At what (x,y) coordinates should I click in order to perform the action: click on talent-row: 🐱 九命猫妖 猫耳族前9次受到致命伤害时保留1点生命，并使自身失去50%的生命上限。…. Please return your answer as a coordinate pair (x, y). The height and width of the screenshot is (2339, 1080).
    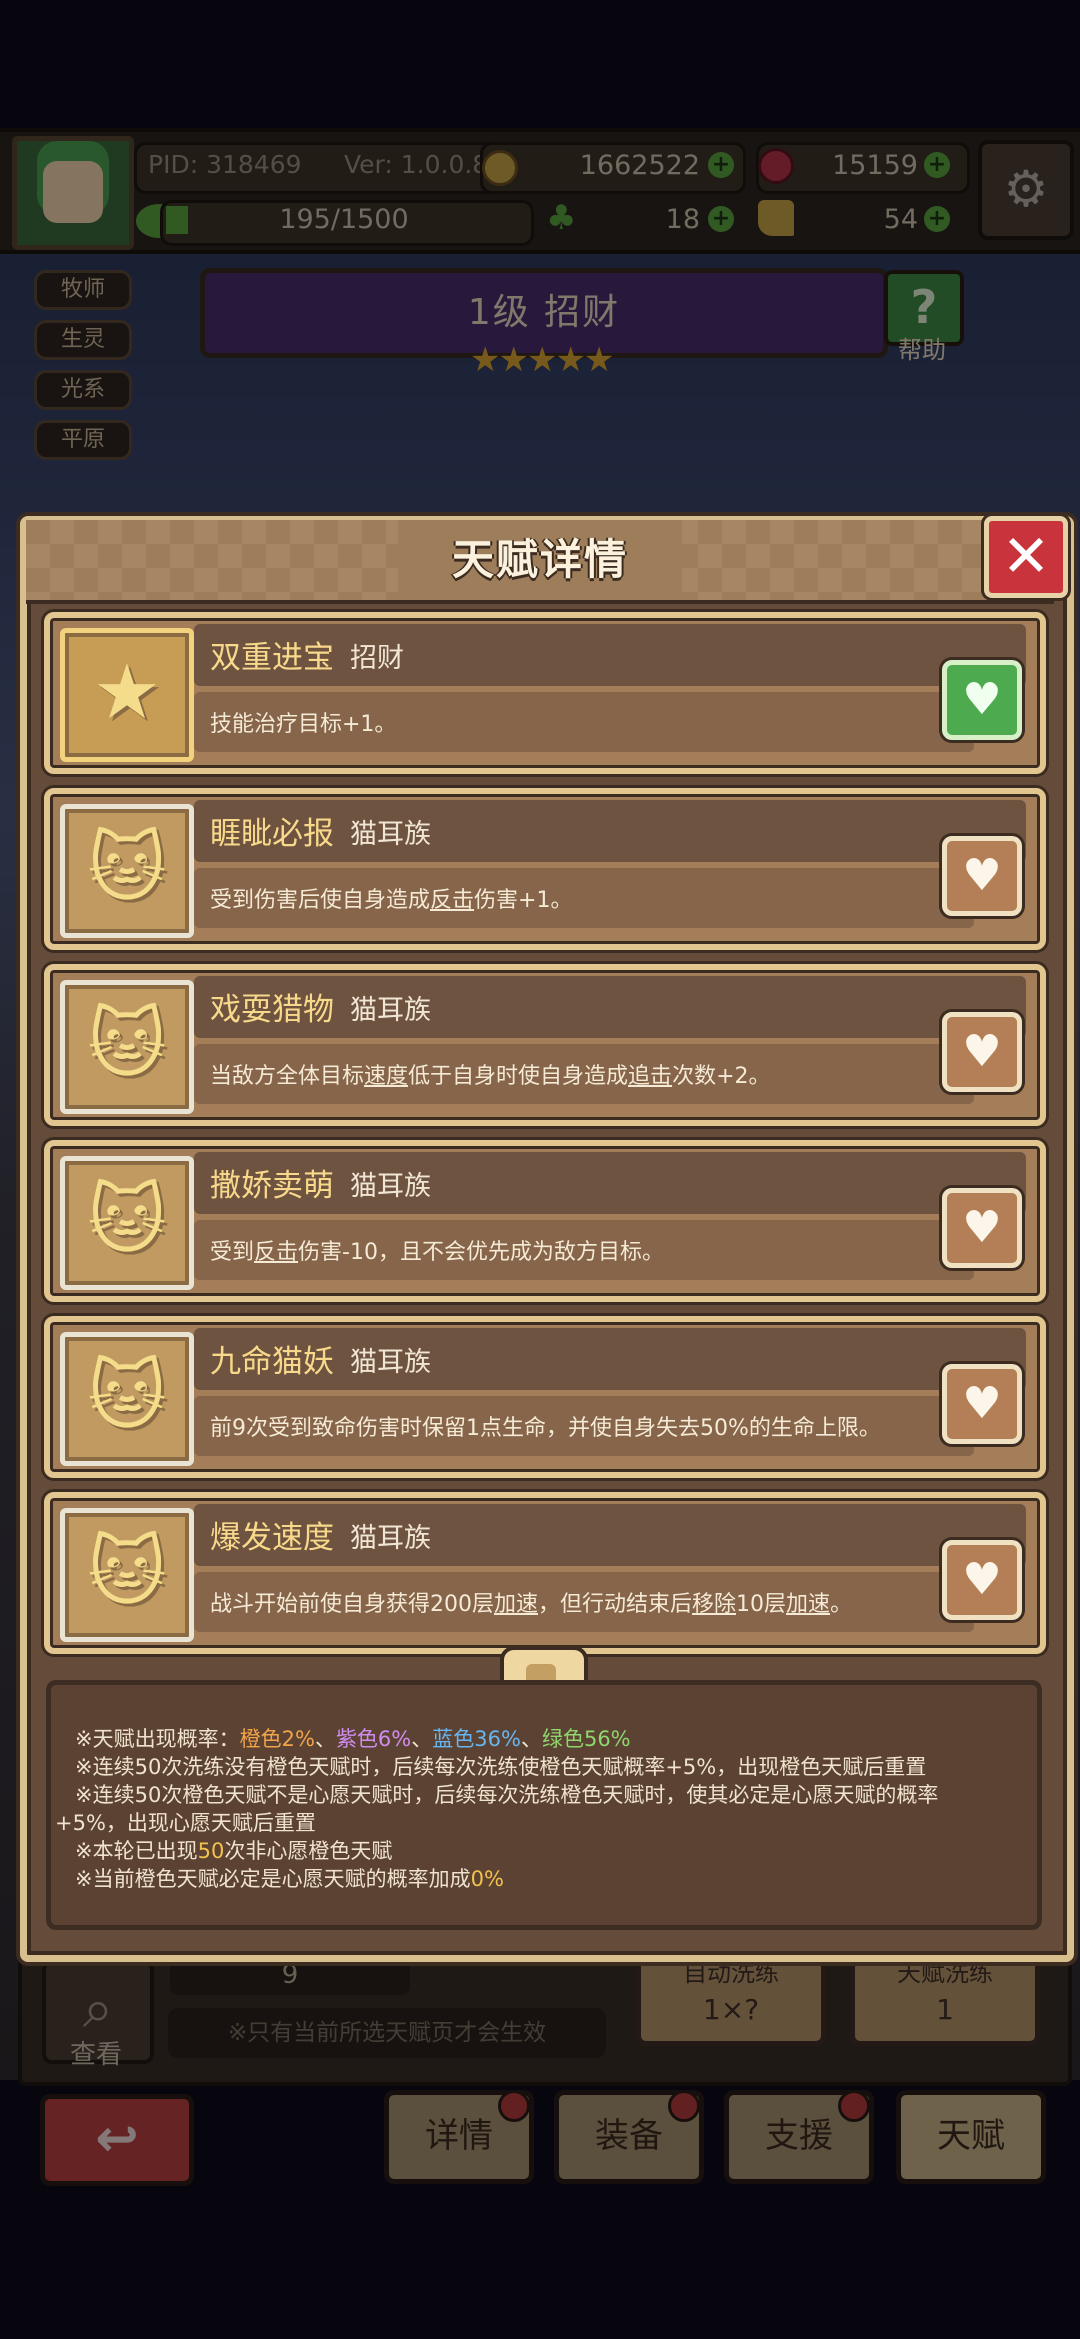
    Looking at the image, I should click on (545, 1397).